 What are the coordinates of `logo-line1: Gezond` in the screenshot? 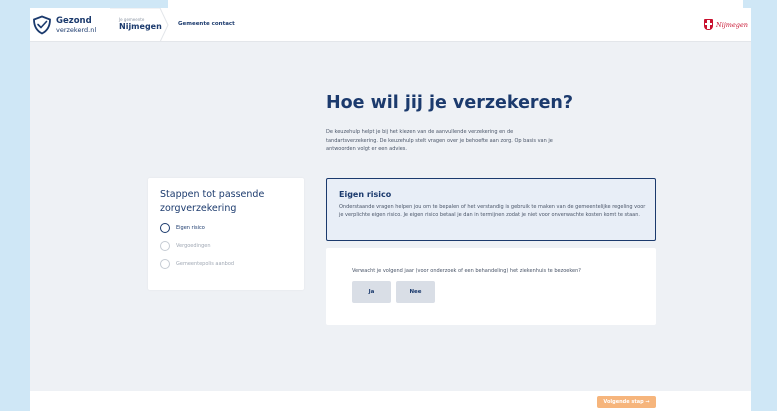 It's located at (74, 21).